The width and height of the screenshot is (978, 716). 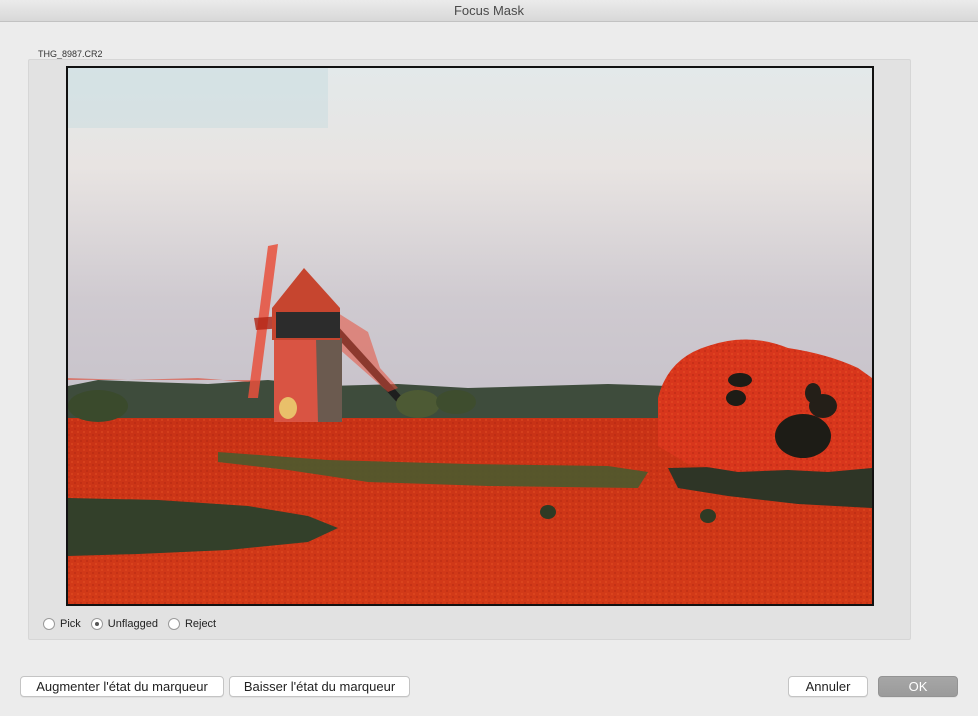 I want to click on decrease-flag-button: Baisser l'état du marqueur, so click(x=319, y=686).